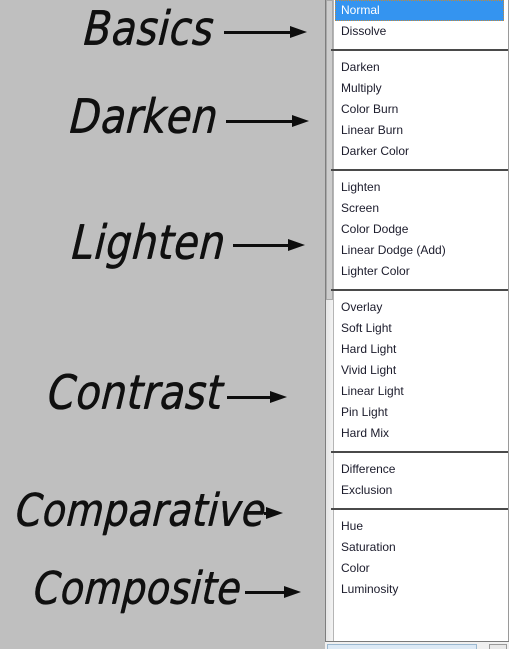 This screenshot has width=509, height=649. I want to click on blend-mode-option-difference: Difference, so click(421, 469).